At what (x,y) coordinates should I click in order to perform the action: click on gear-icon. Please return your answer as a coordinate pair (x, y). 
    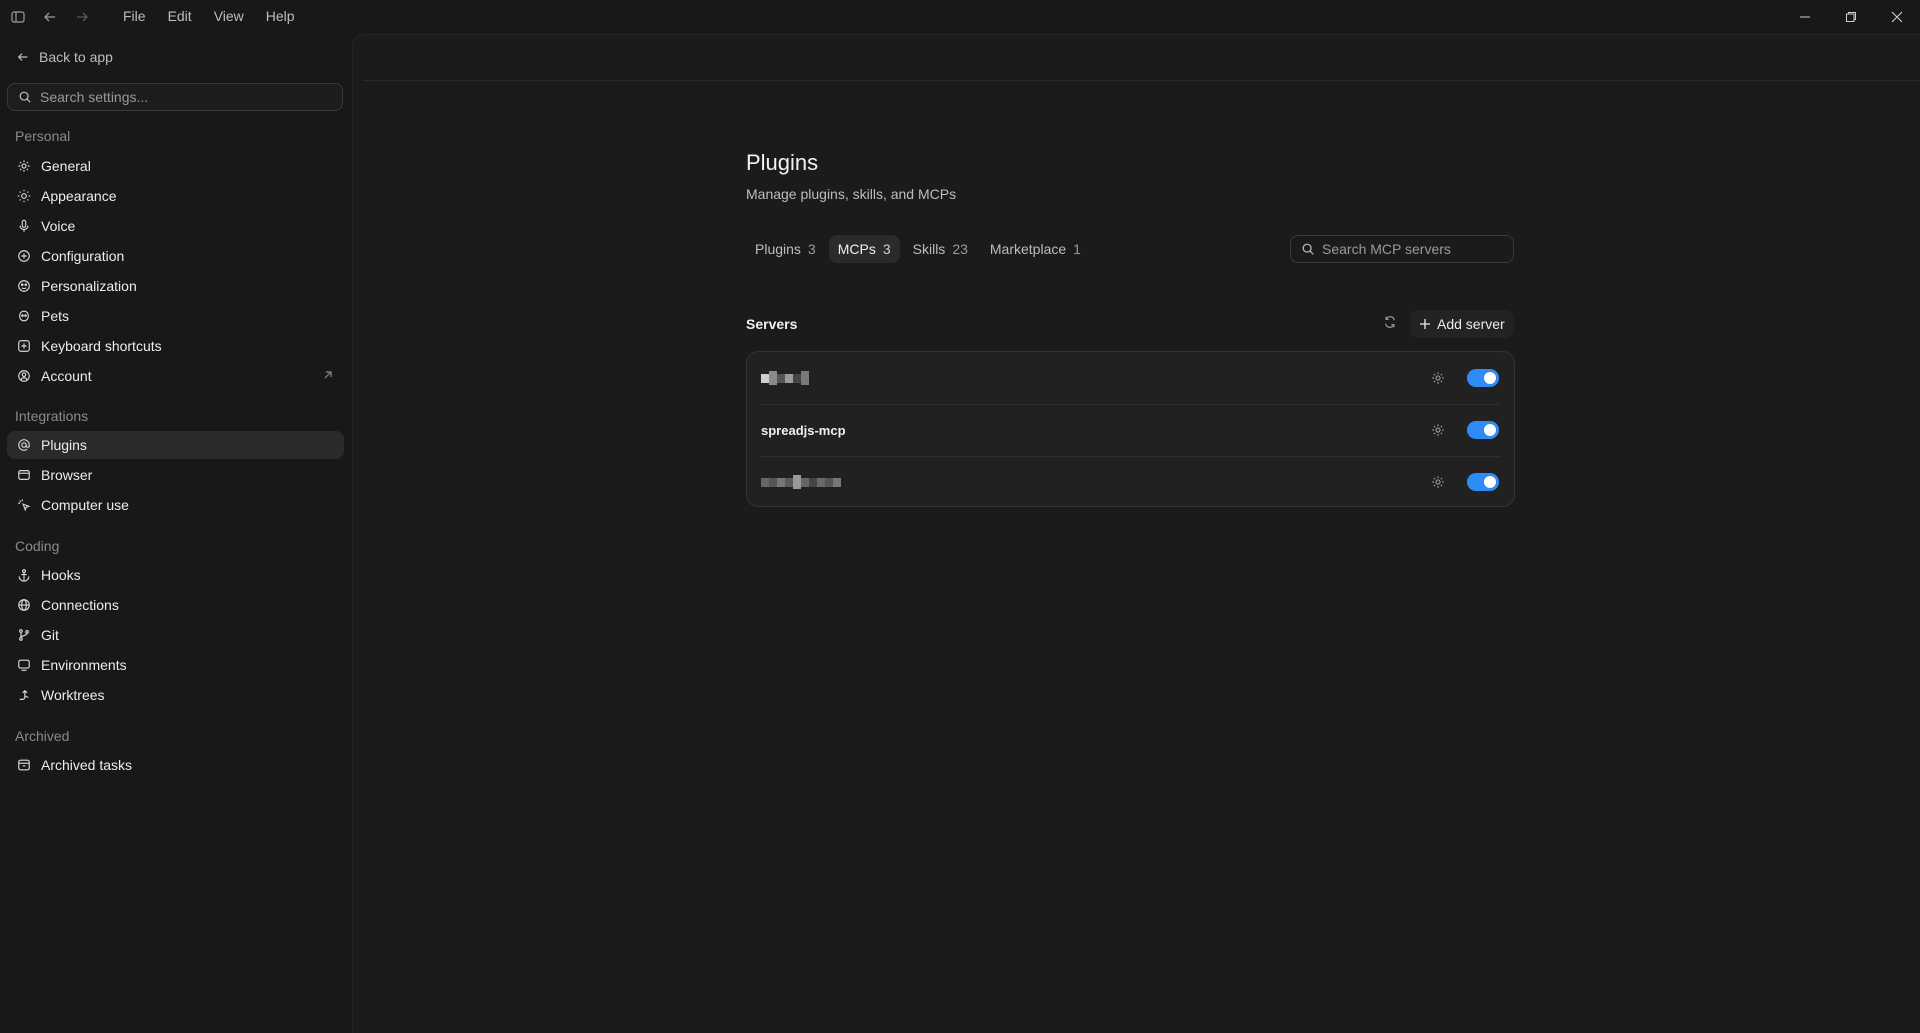
    Looking at the image, I should click on (24, 166).